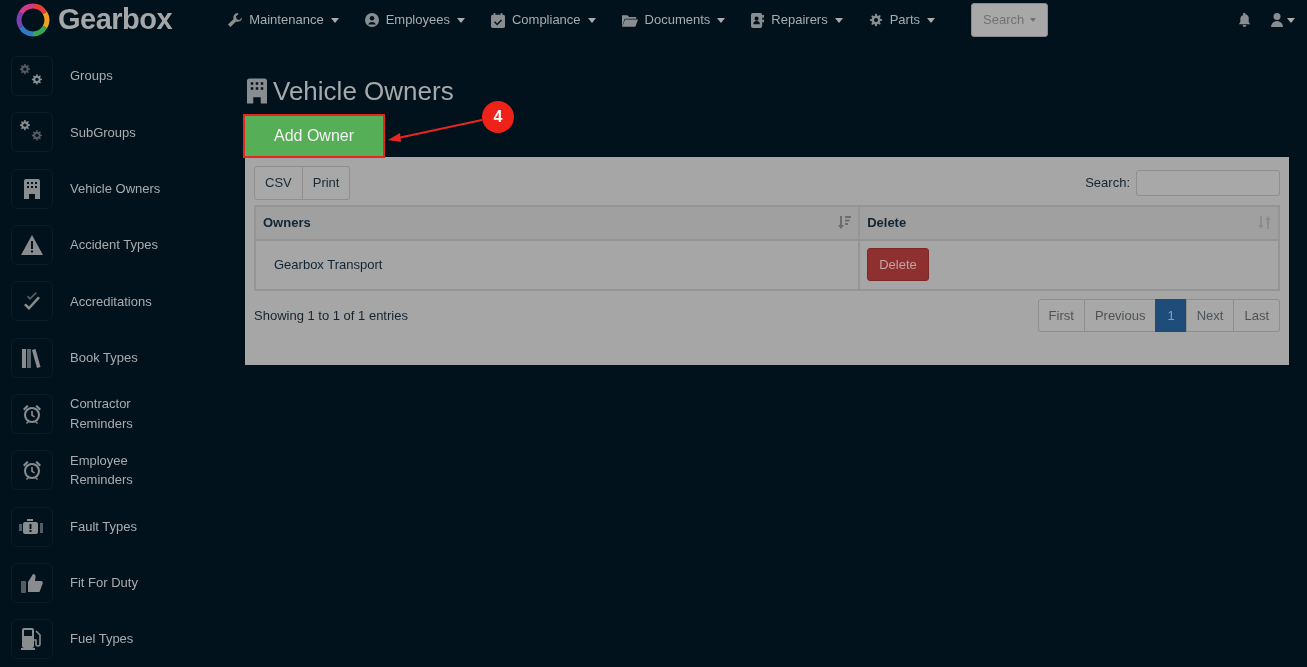 This screenshot has height=667, width=1307. I want to click on sidebar-item: Fuel Types, so click(115, 638).